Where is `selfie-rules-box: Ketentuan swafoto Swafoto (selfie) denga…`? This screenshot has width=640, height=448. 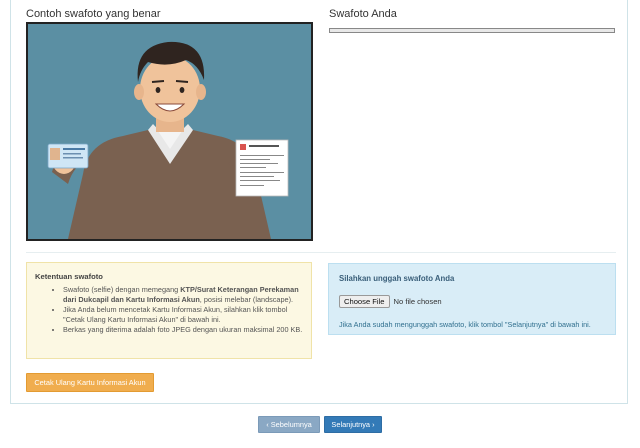
selfie-rules-box: Ketentuan swafoto Swafoto (selfie) denga… is located at coordinates (169, 310).